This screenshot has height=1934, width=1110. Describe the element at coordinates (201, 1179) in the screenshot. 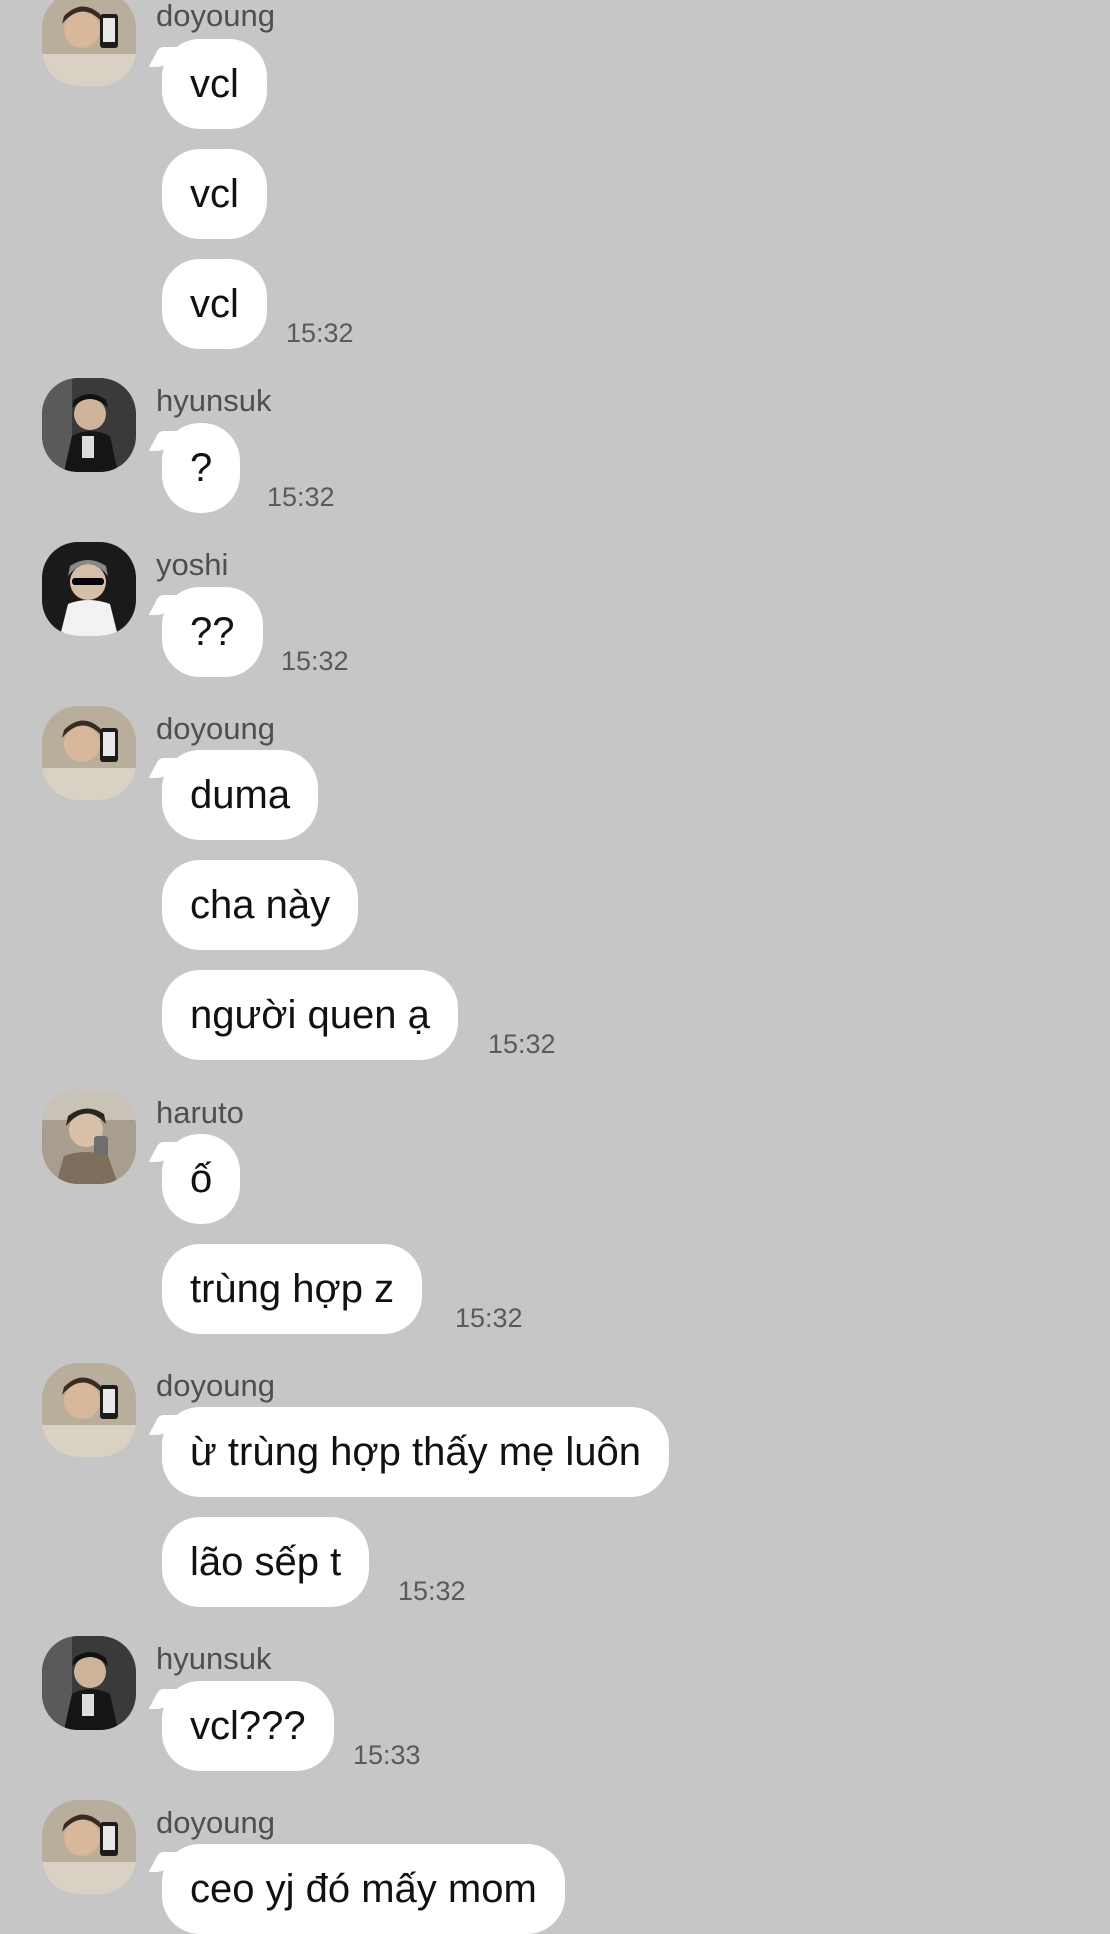

I see `message-bubble: ố` at that location.